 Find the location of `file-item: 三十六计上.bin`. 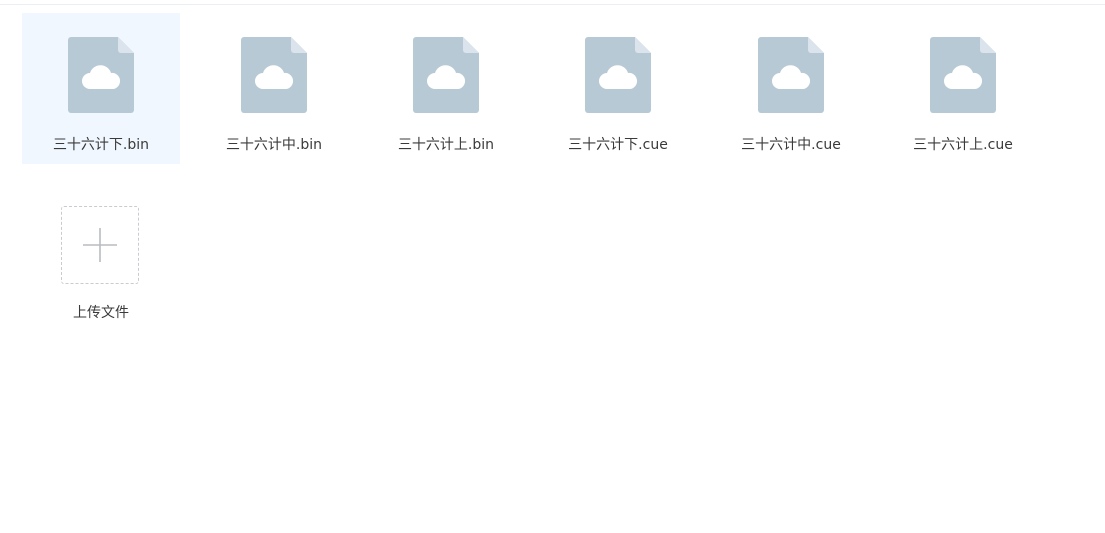

file-item: 三十六计上.bin is located at coordinates (446, 88).